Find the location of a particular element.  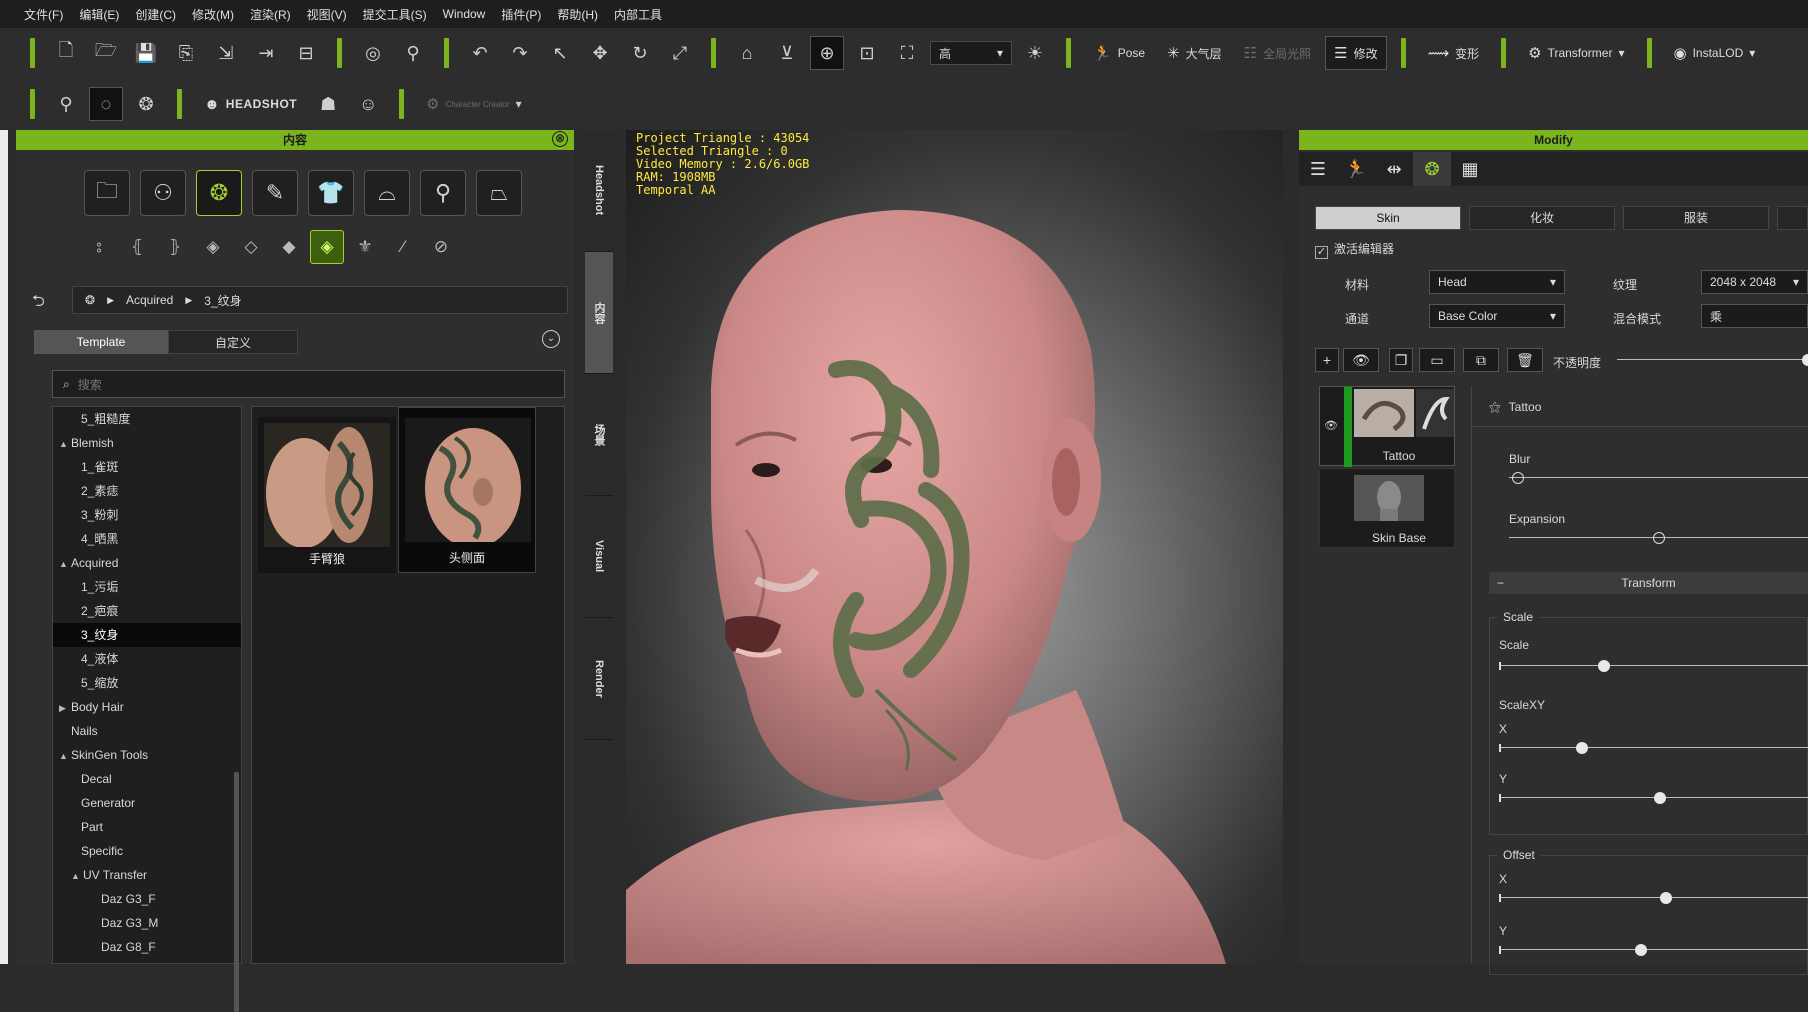

sub-skin-3-icon: ⦄ is located at coordinates (175, 247).